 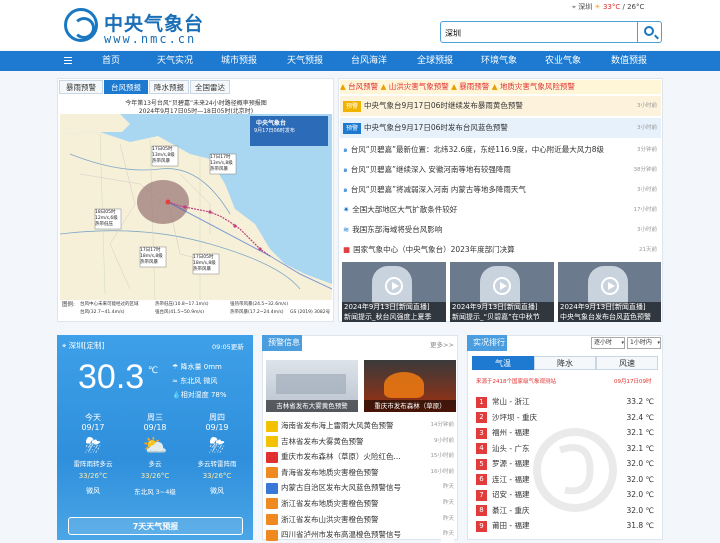 I want to click on warning-item: 吉林省发布大雾黄色预警 9小时前, so click(x=361, y=442).